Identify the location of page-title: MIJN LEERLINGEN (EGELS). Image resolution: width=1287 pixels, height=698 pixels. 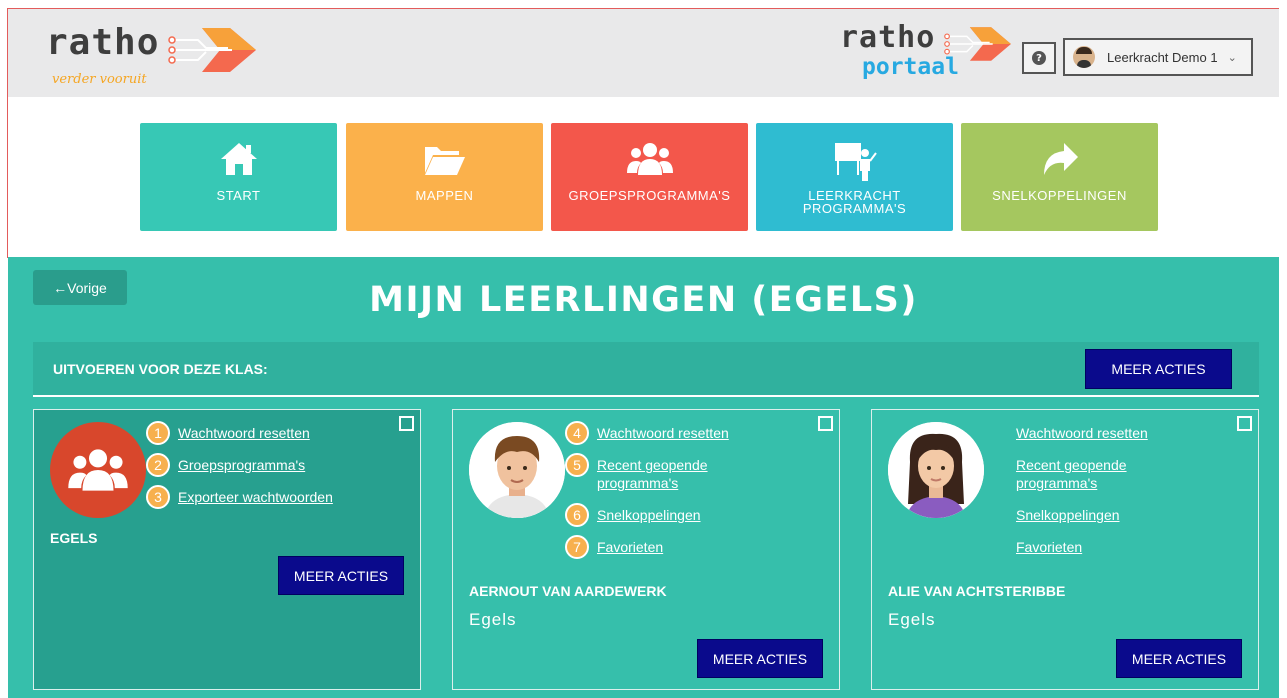
(643, 300).